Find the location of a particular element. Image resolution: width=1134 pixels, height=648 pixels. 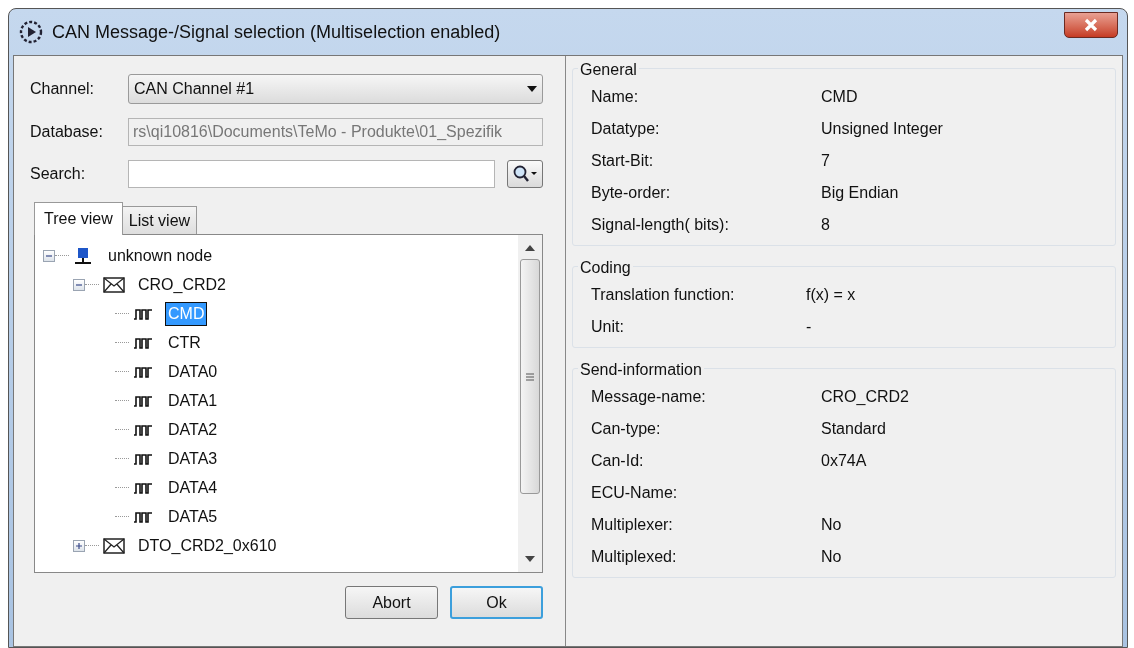

vertical-scrollbar is located at coordinates (530, 403).